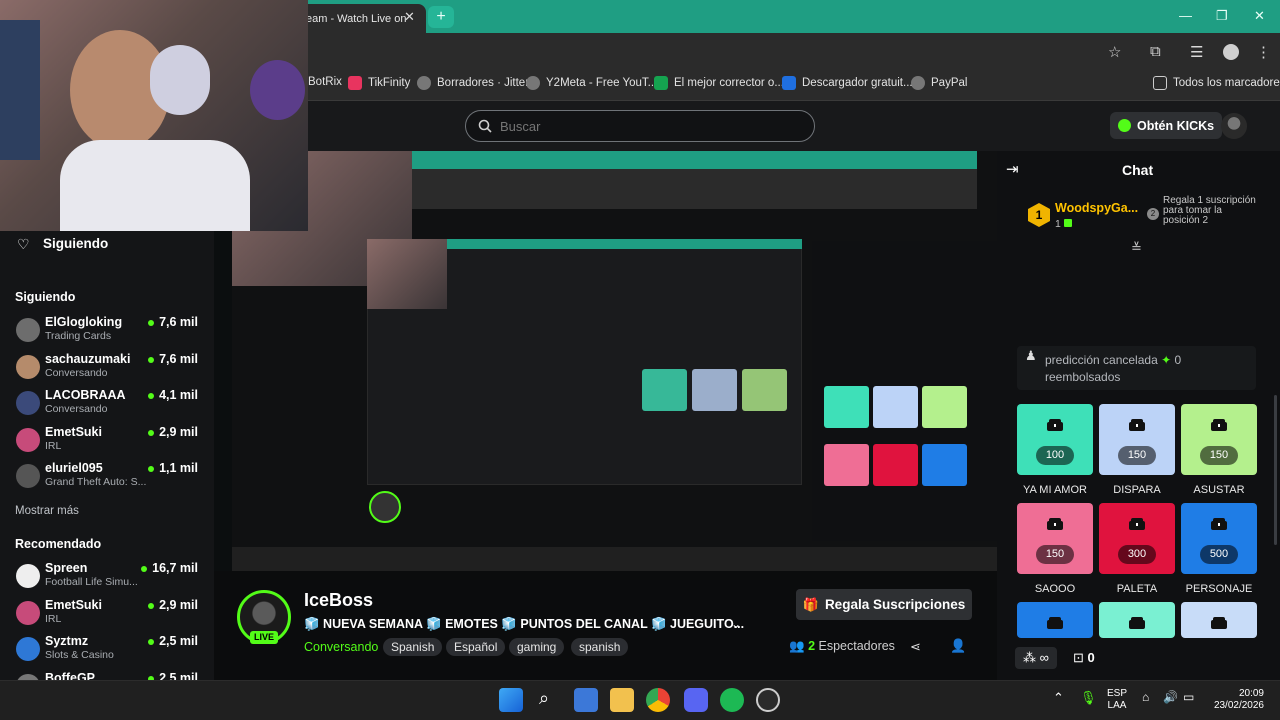 The image size is (1280, 720). I want to click on network-icon: ⌂, so click(1145, 697).